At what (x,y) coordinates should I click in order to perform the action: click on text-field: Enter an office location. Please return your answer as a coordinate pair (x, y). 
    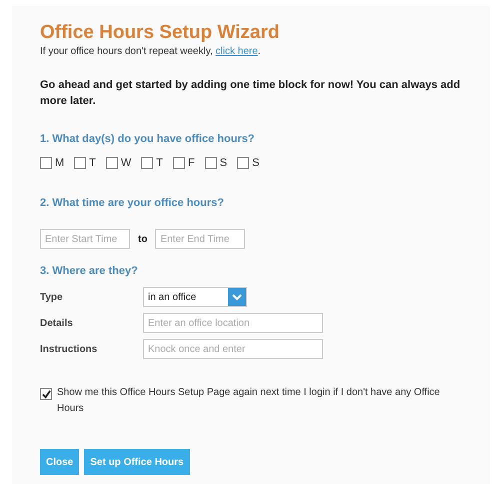
    Looking at the image, I should click on (233, 323).